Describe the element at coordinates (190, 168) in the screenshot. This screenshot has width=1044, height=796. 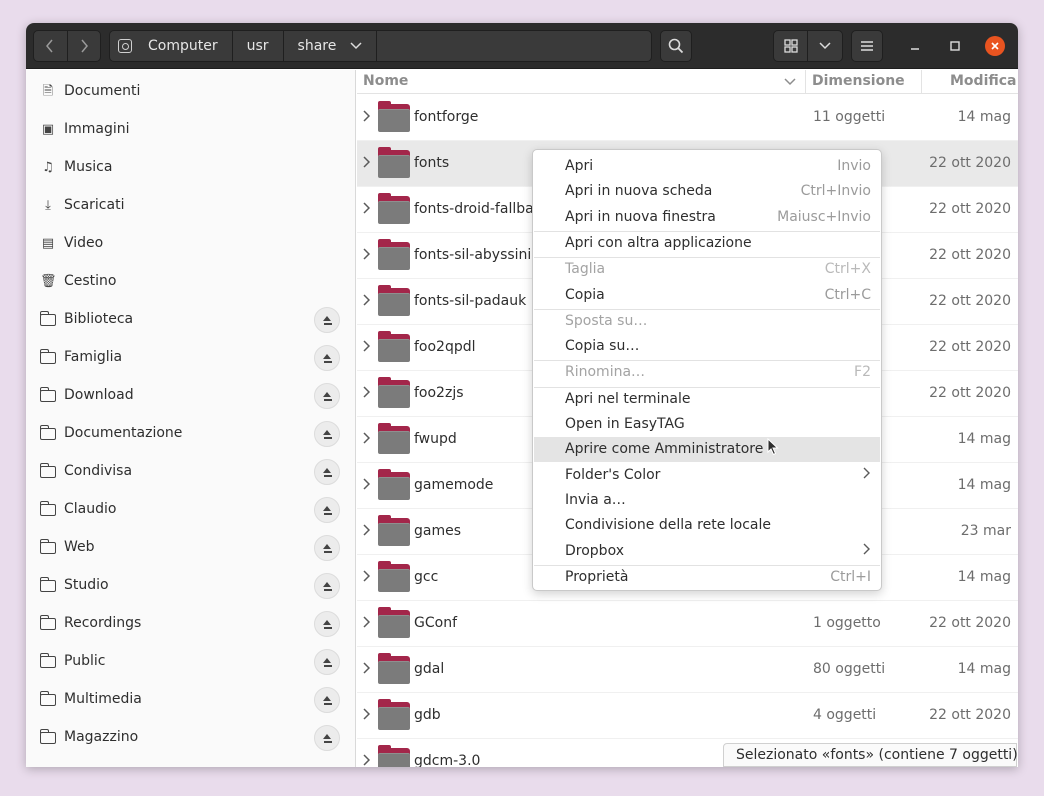
I see `sidebar-item-musica: ♫ Musica` at that location.